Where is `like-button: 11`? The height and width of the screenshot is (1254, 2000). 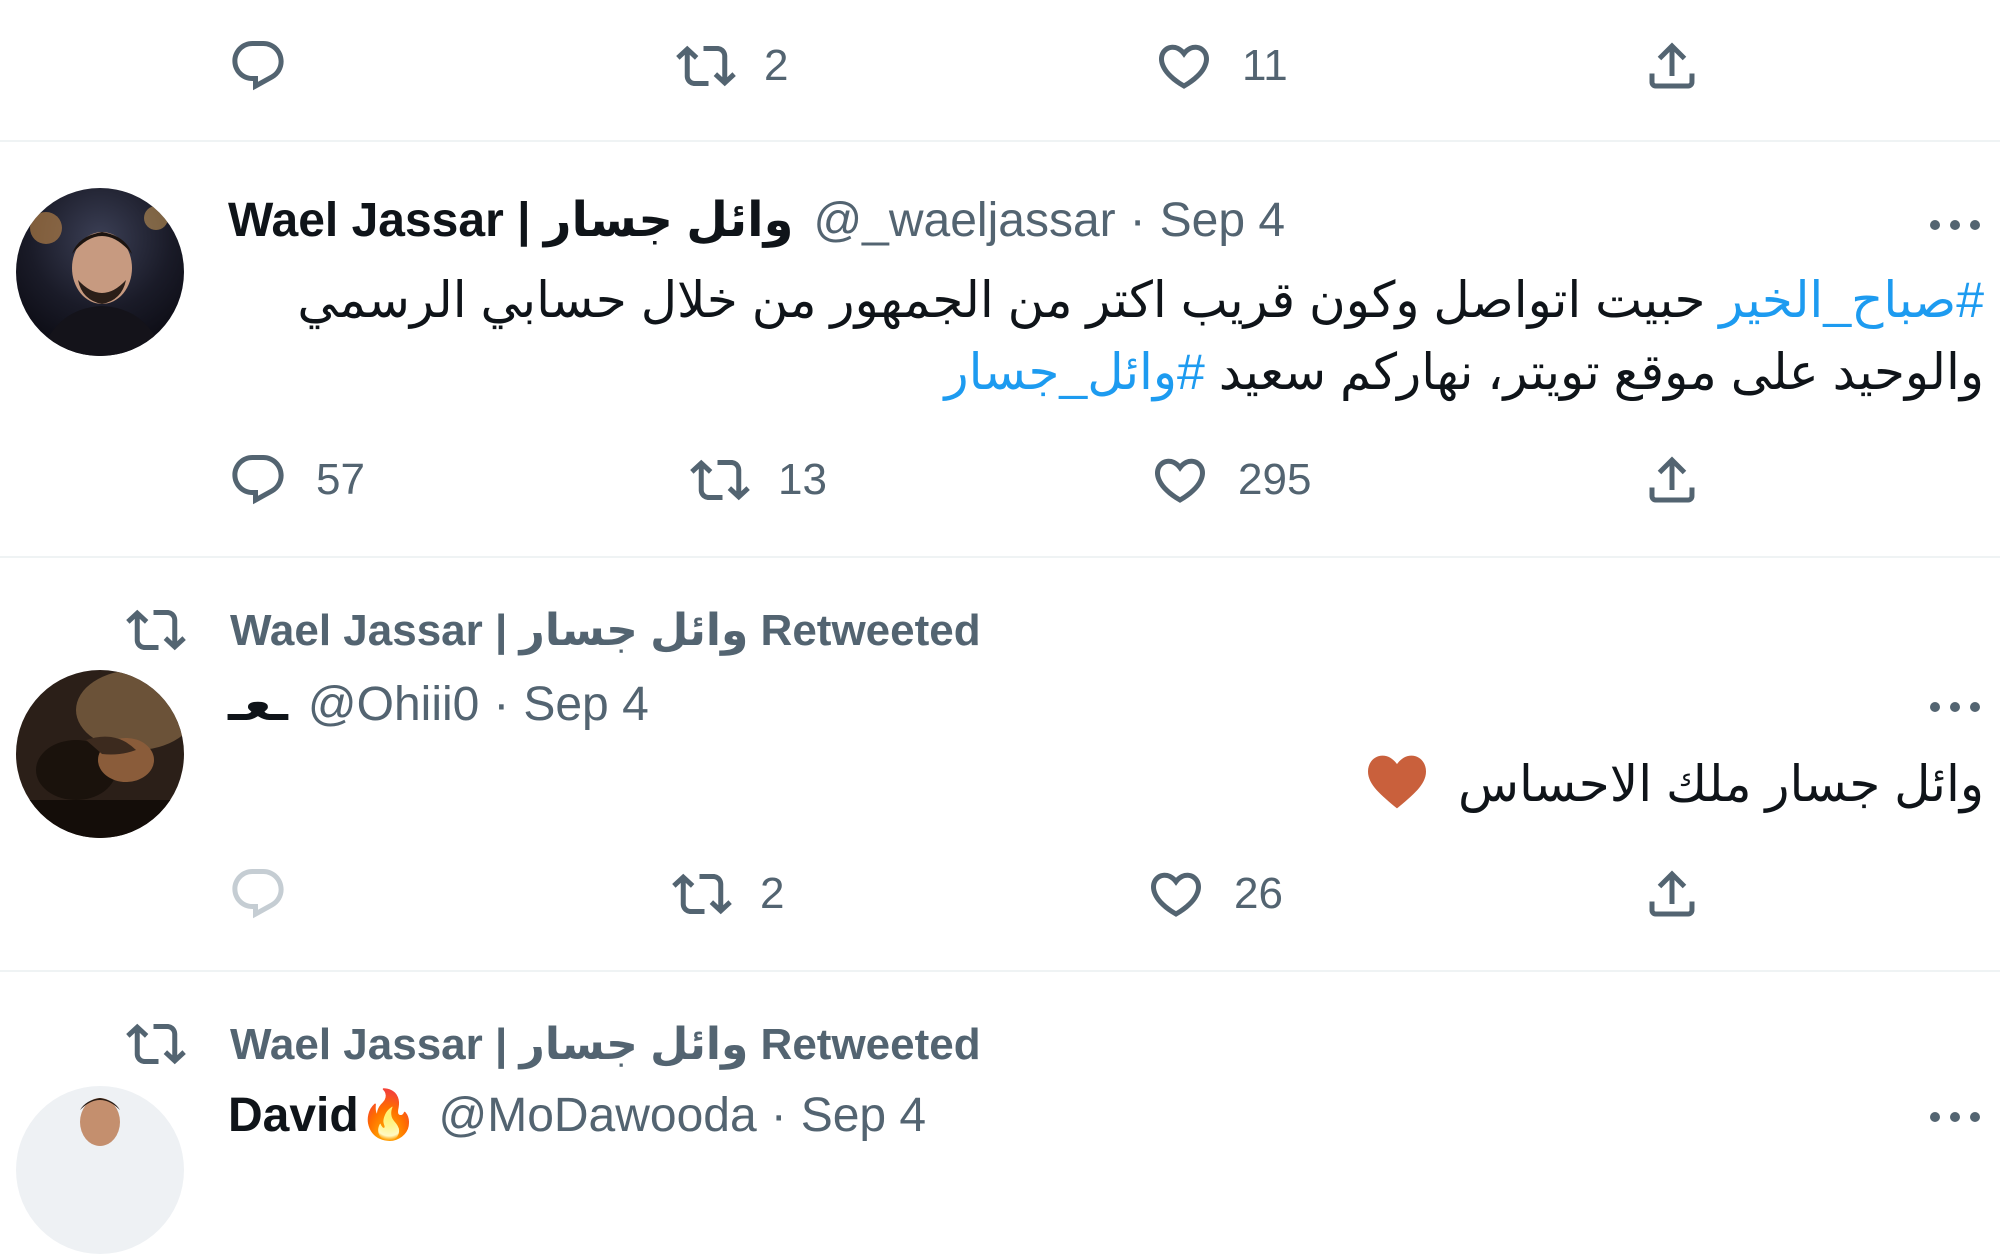
like-button: 11 is located at coordinates (1221, 66).